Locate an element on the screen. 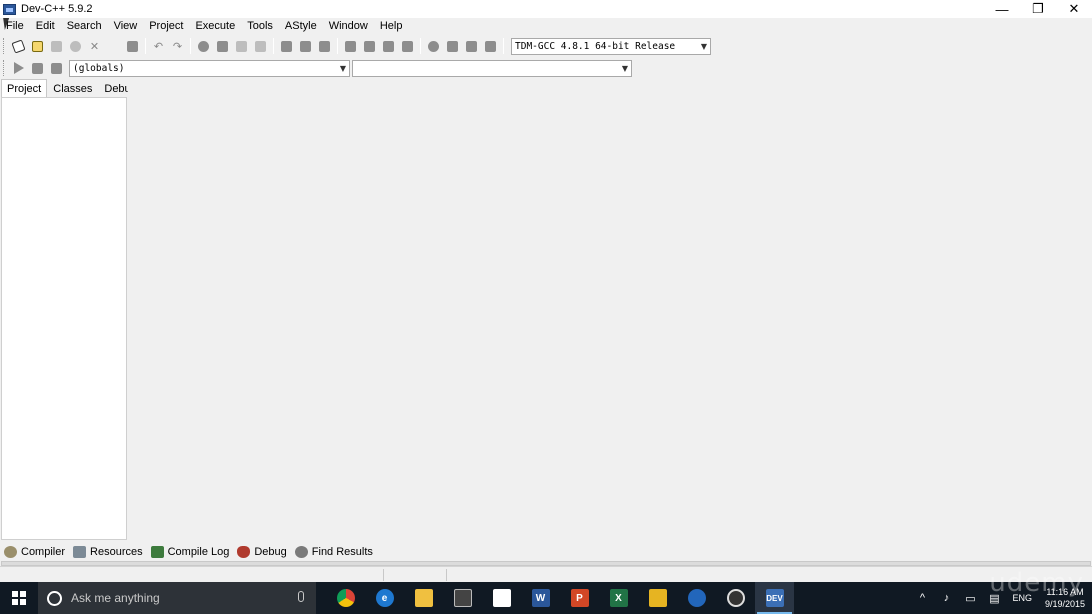 Image resolution: width=1092 pixels, height=614 pixels. close-file-button: ✕ is located at coordinates (94, 46).